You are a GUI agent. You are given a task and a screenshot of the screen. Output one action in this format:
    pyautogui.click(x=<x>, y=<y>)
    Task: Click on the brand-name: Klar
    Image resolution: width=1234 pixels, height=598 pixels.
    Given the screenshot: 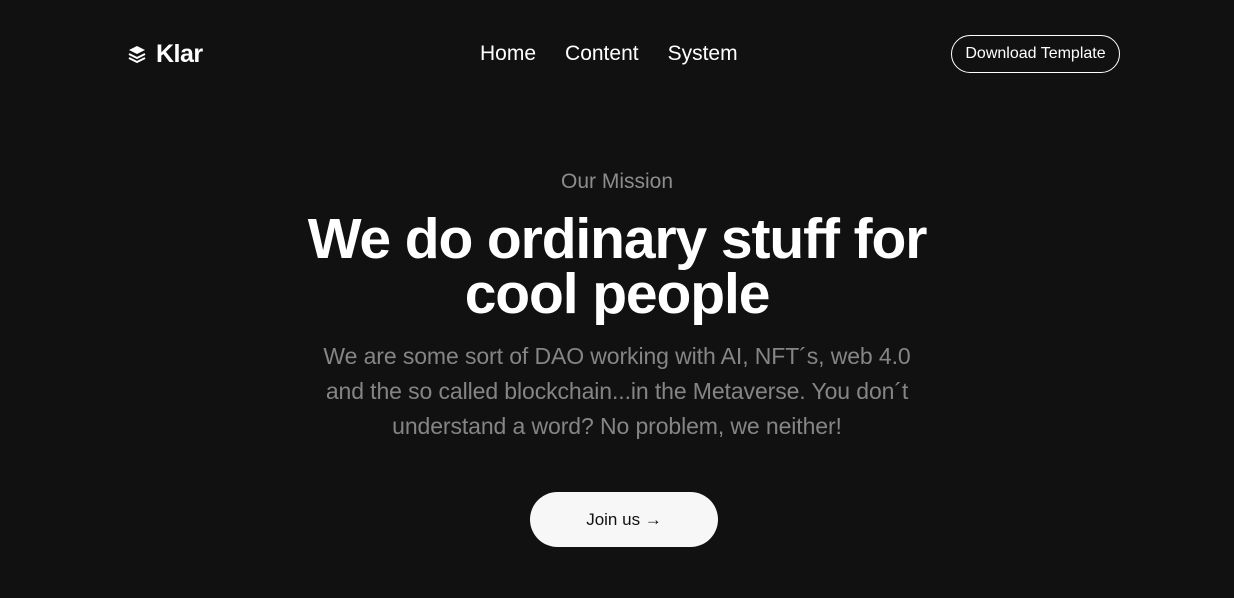 What is the action you would take?
    pyautogui.click(x=179, y=53)
    